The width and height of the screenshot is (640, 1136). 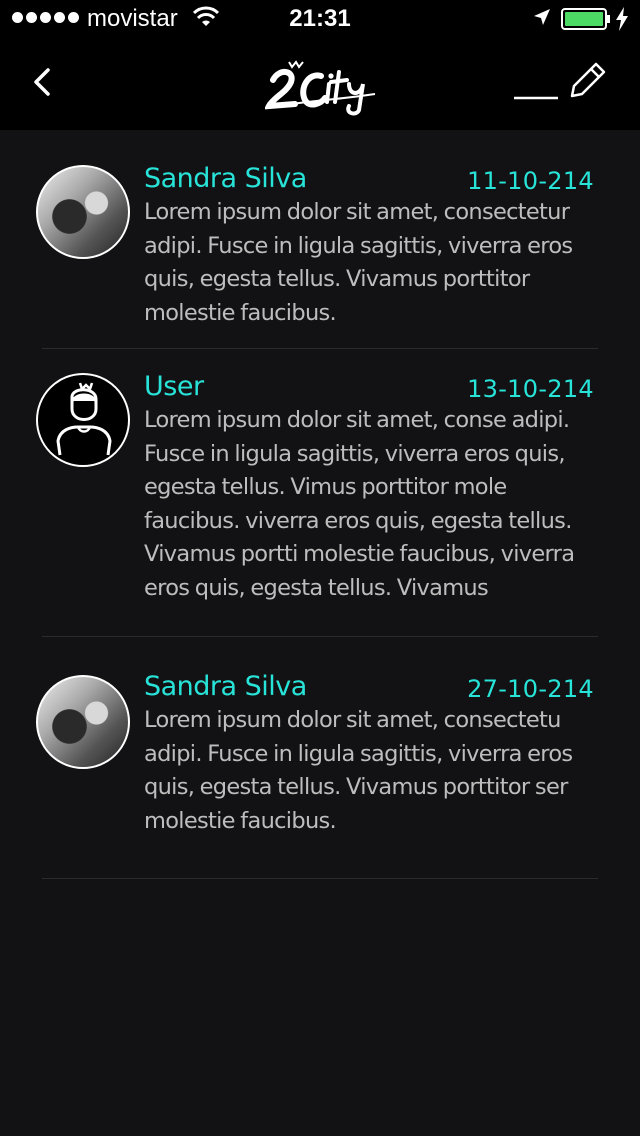 What do you see at coordinates (542, 17) in the screenshot?
I see `location-arrow-icon` at bounding box center [542, 17].